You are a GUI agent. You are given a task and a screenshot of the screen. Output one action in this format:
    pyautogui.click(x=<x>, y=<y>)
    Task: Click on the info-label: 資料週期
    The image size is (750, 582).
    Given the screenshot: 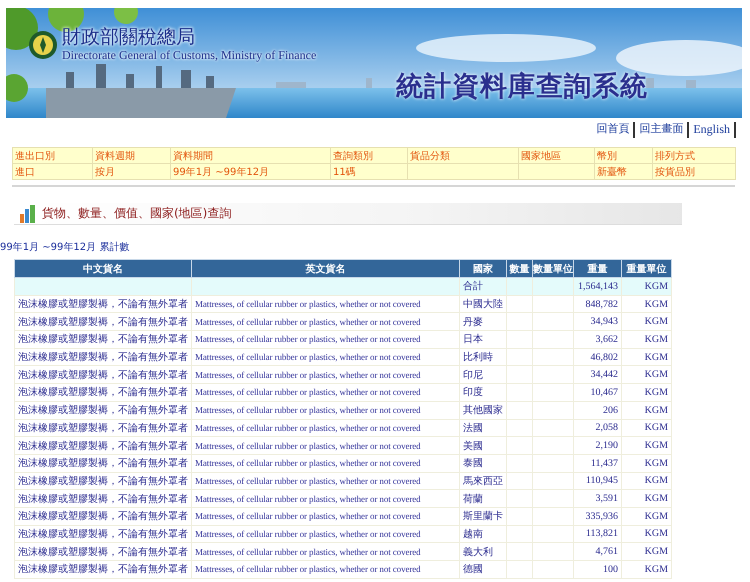 What is the action you would take?
    pyautogui.click(x=131, y=156)
    